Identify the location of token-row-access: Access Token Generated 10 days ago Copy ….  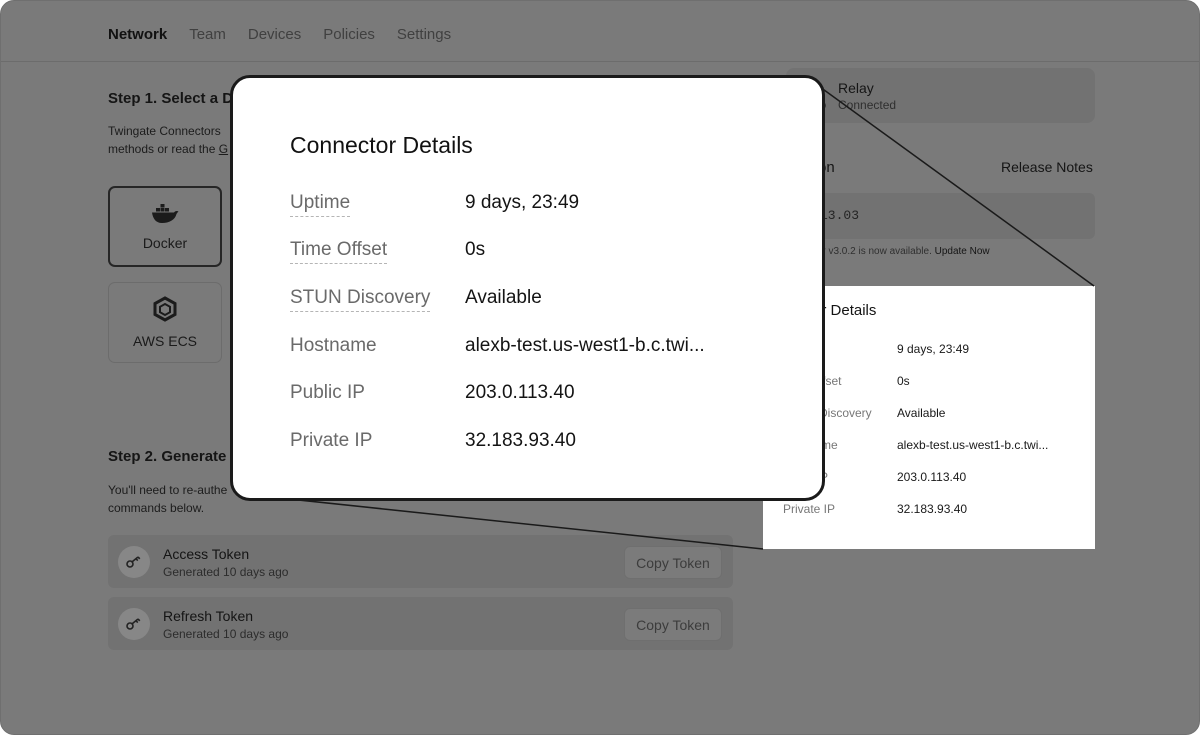
(420, 561).